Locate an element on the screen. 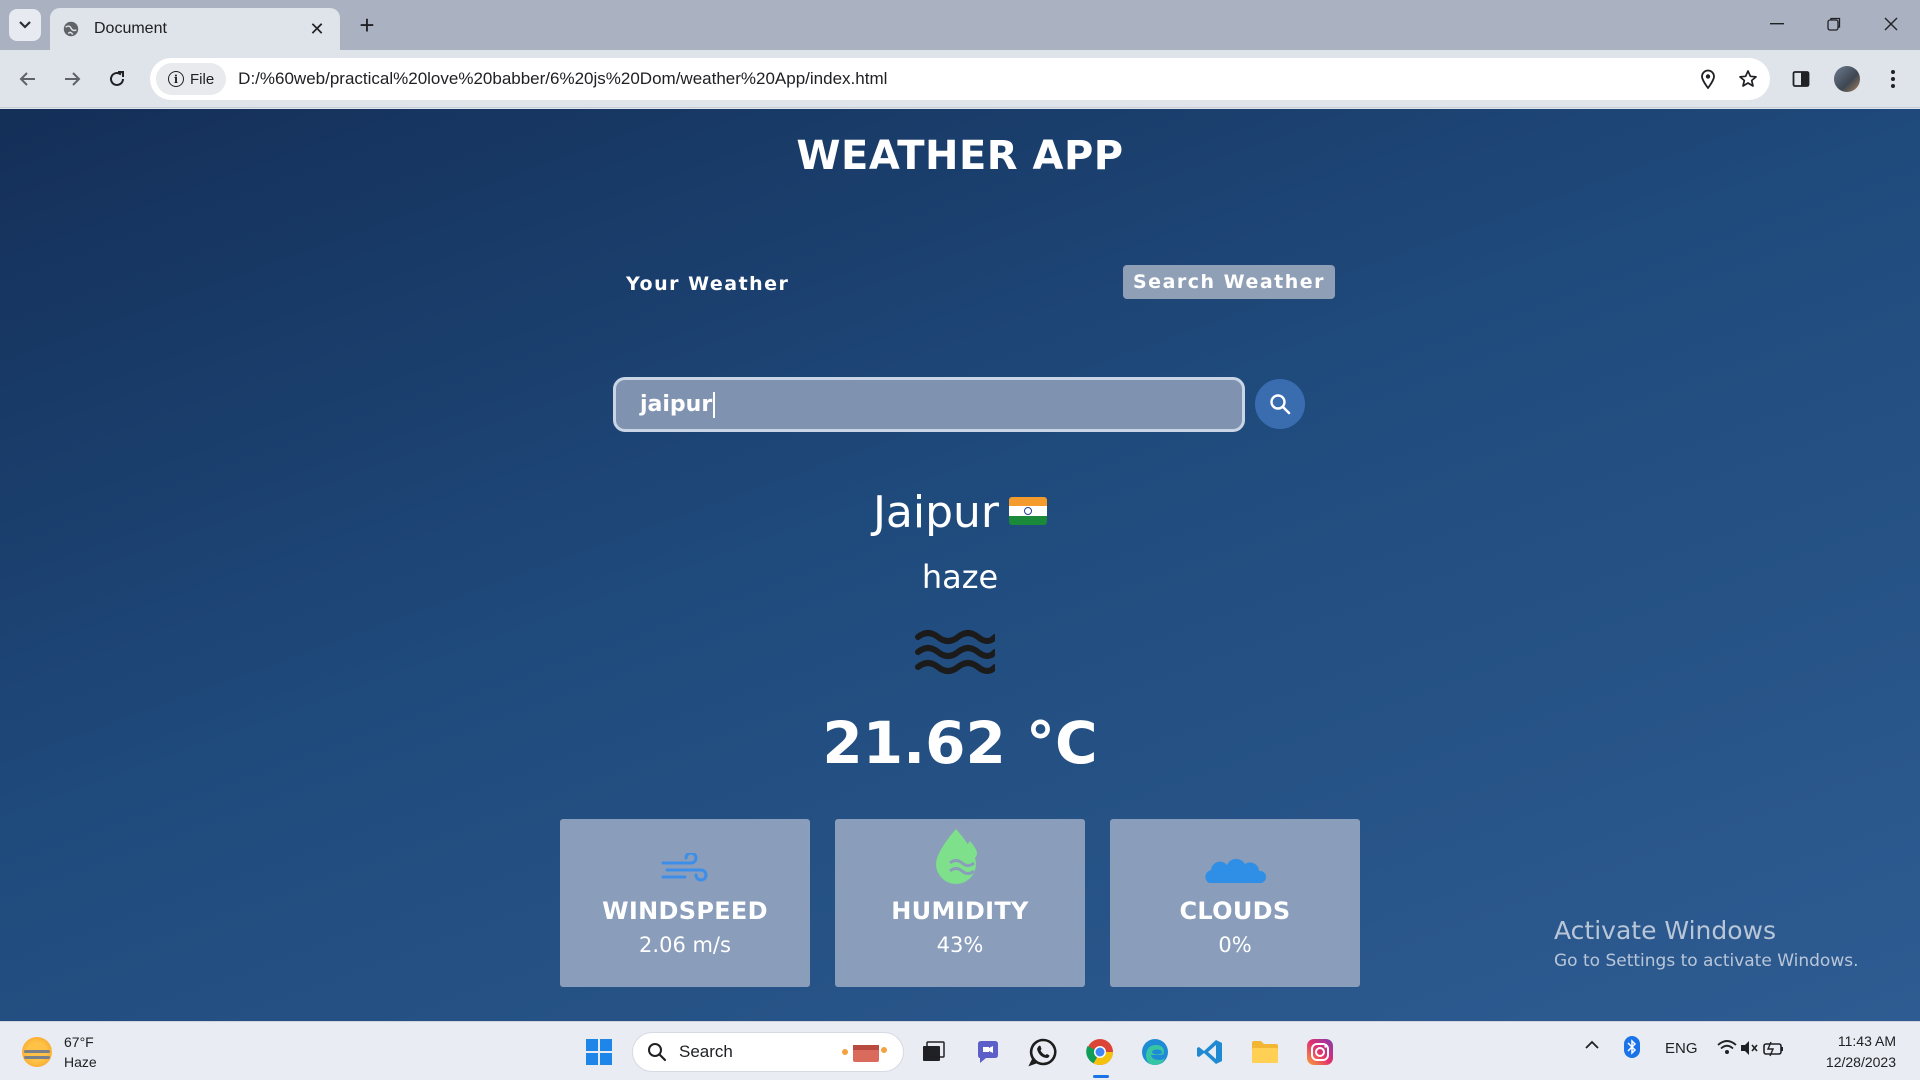 Image resolution: width=1920 pixels, height=1080 pixels. windspeed-label: WINDSPEED is located at coordinates (685, 911).